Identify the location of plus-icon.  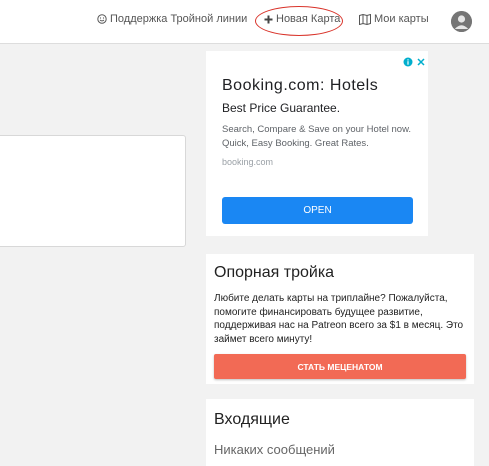
(268, 19).